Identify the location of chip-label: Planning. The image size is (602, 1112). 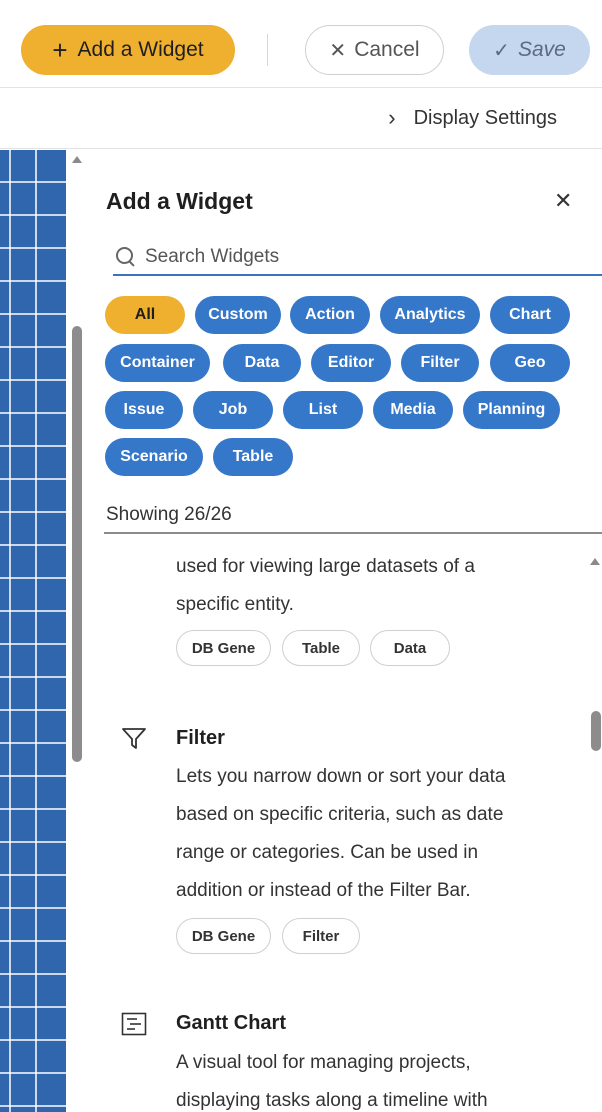
(511, 409).